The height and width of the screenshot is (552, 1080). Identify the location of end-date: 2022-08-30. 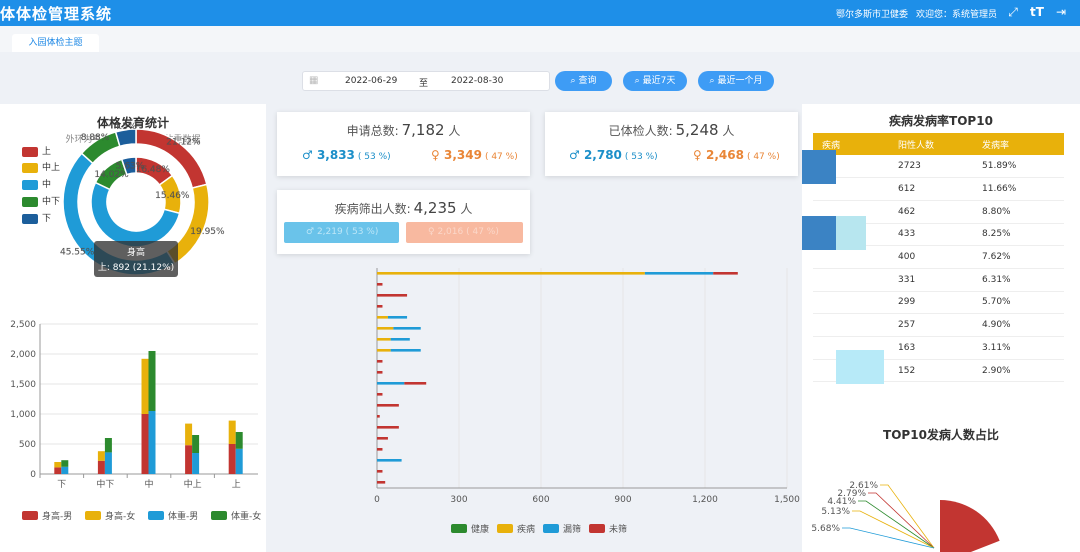
(477, 81).